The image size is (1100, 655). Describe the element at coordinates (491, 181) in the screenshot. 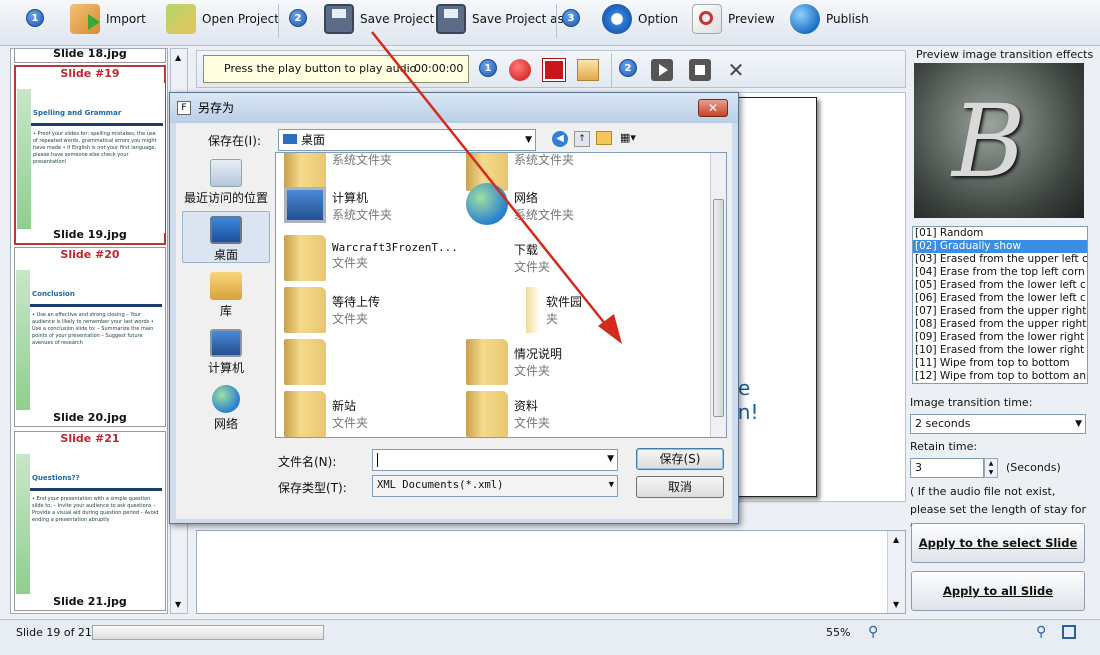

I see `annotation-arrow-shaft` at that location.